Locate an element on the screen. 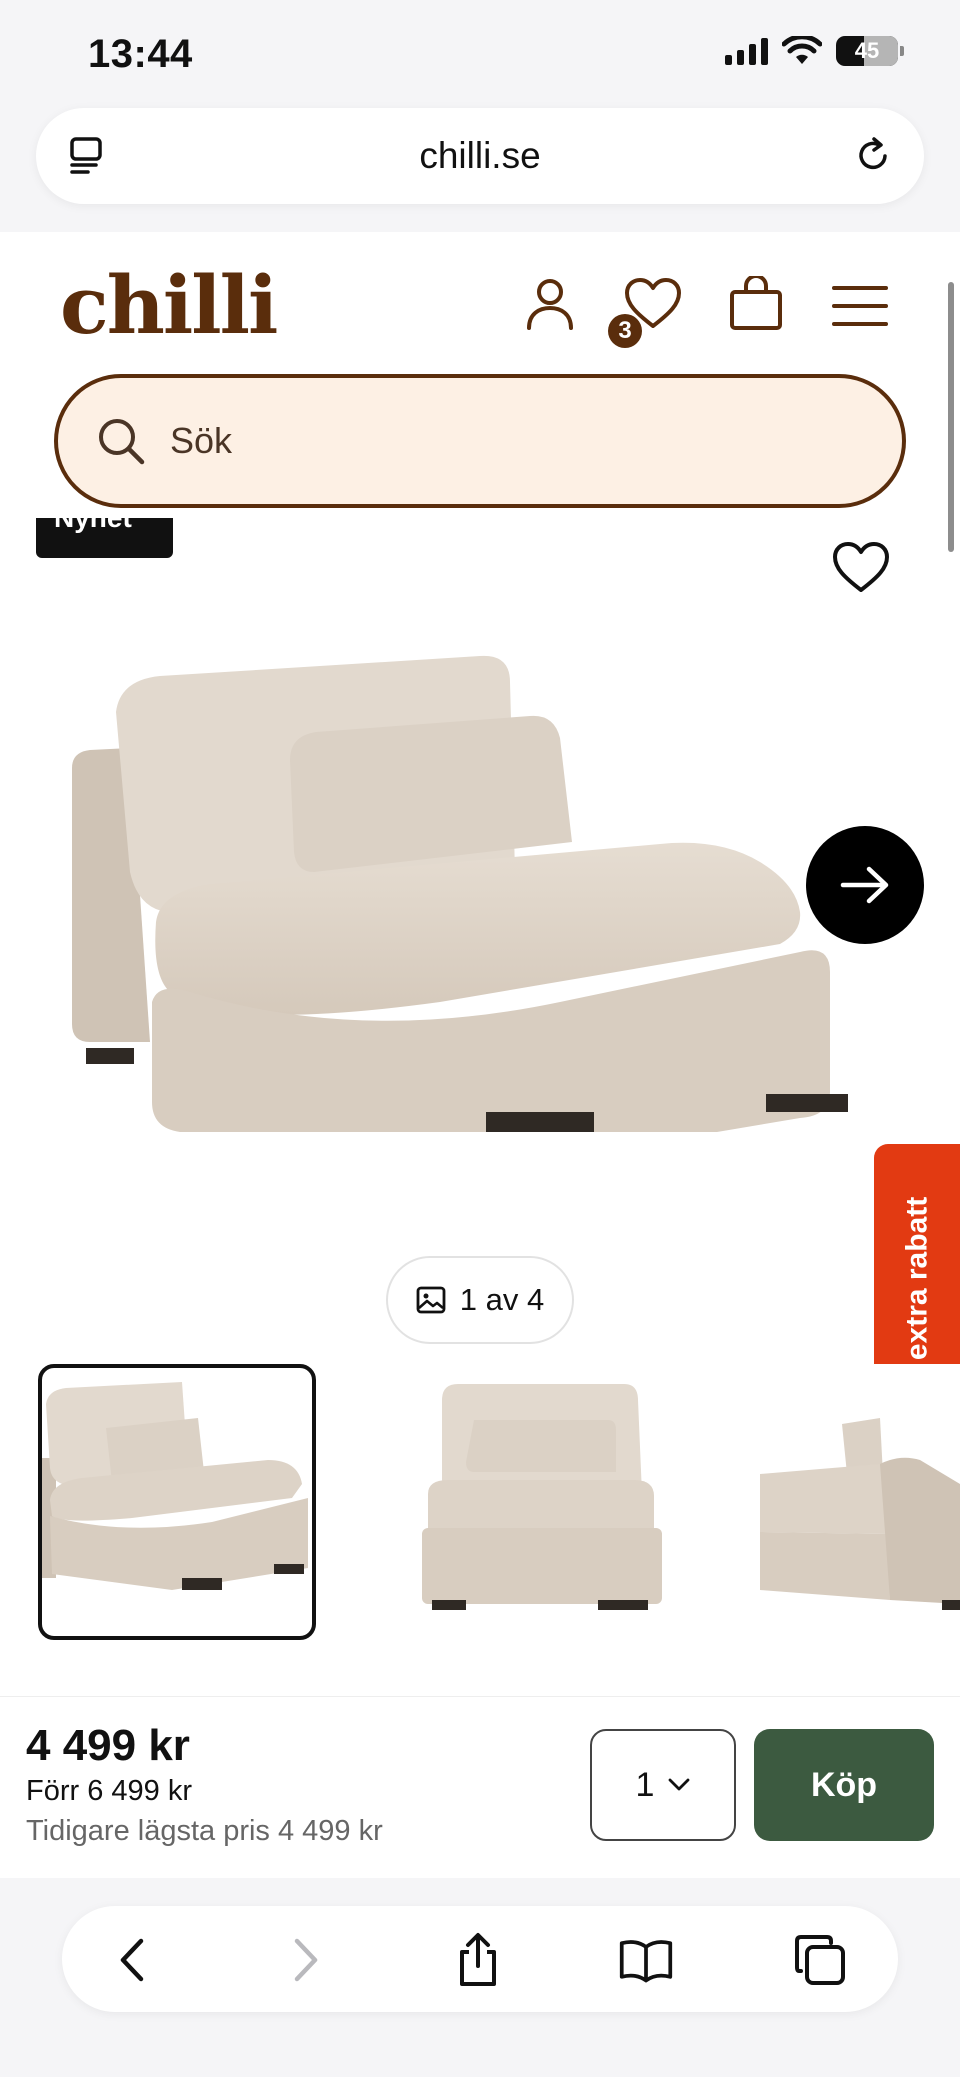  bookmarks-button is located at coordinates (646, 1960).